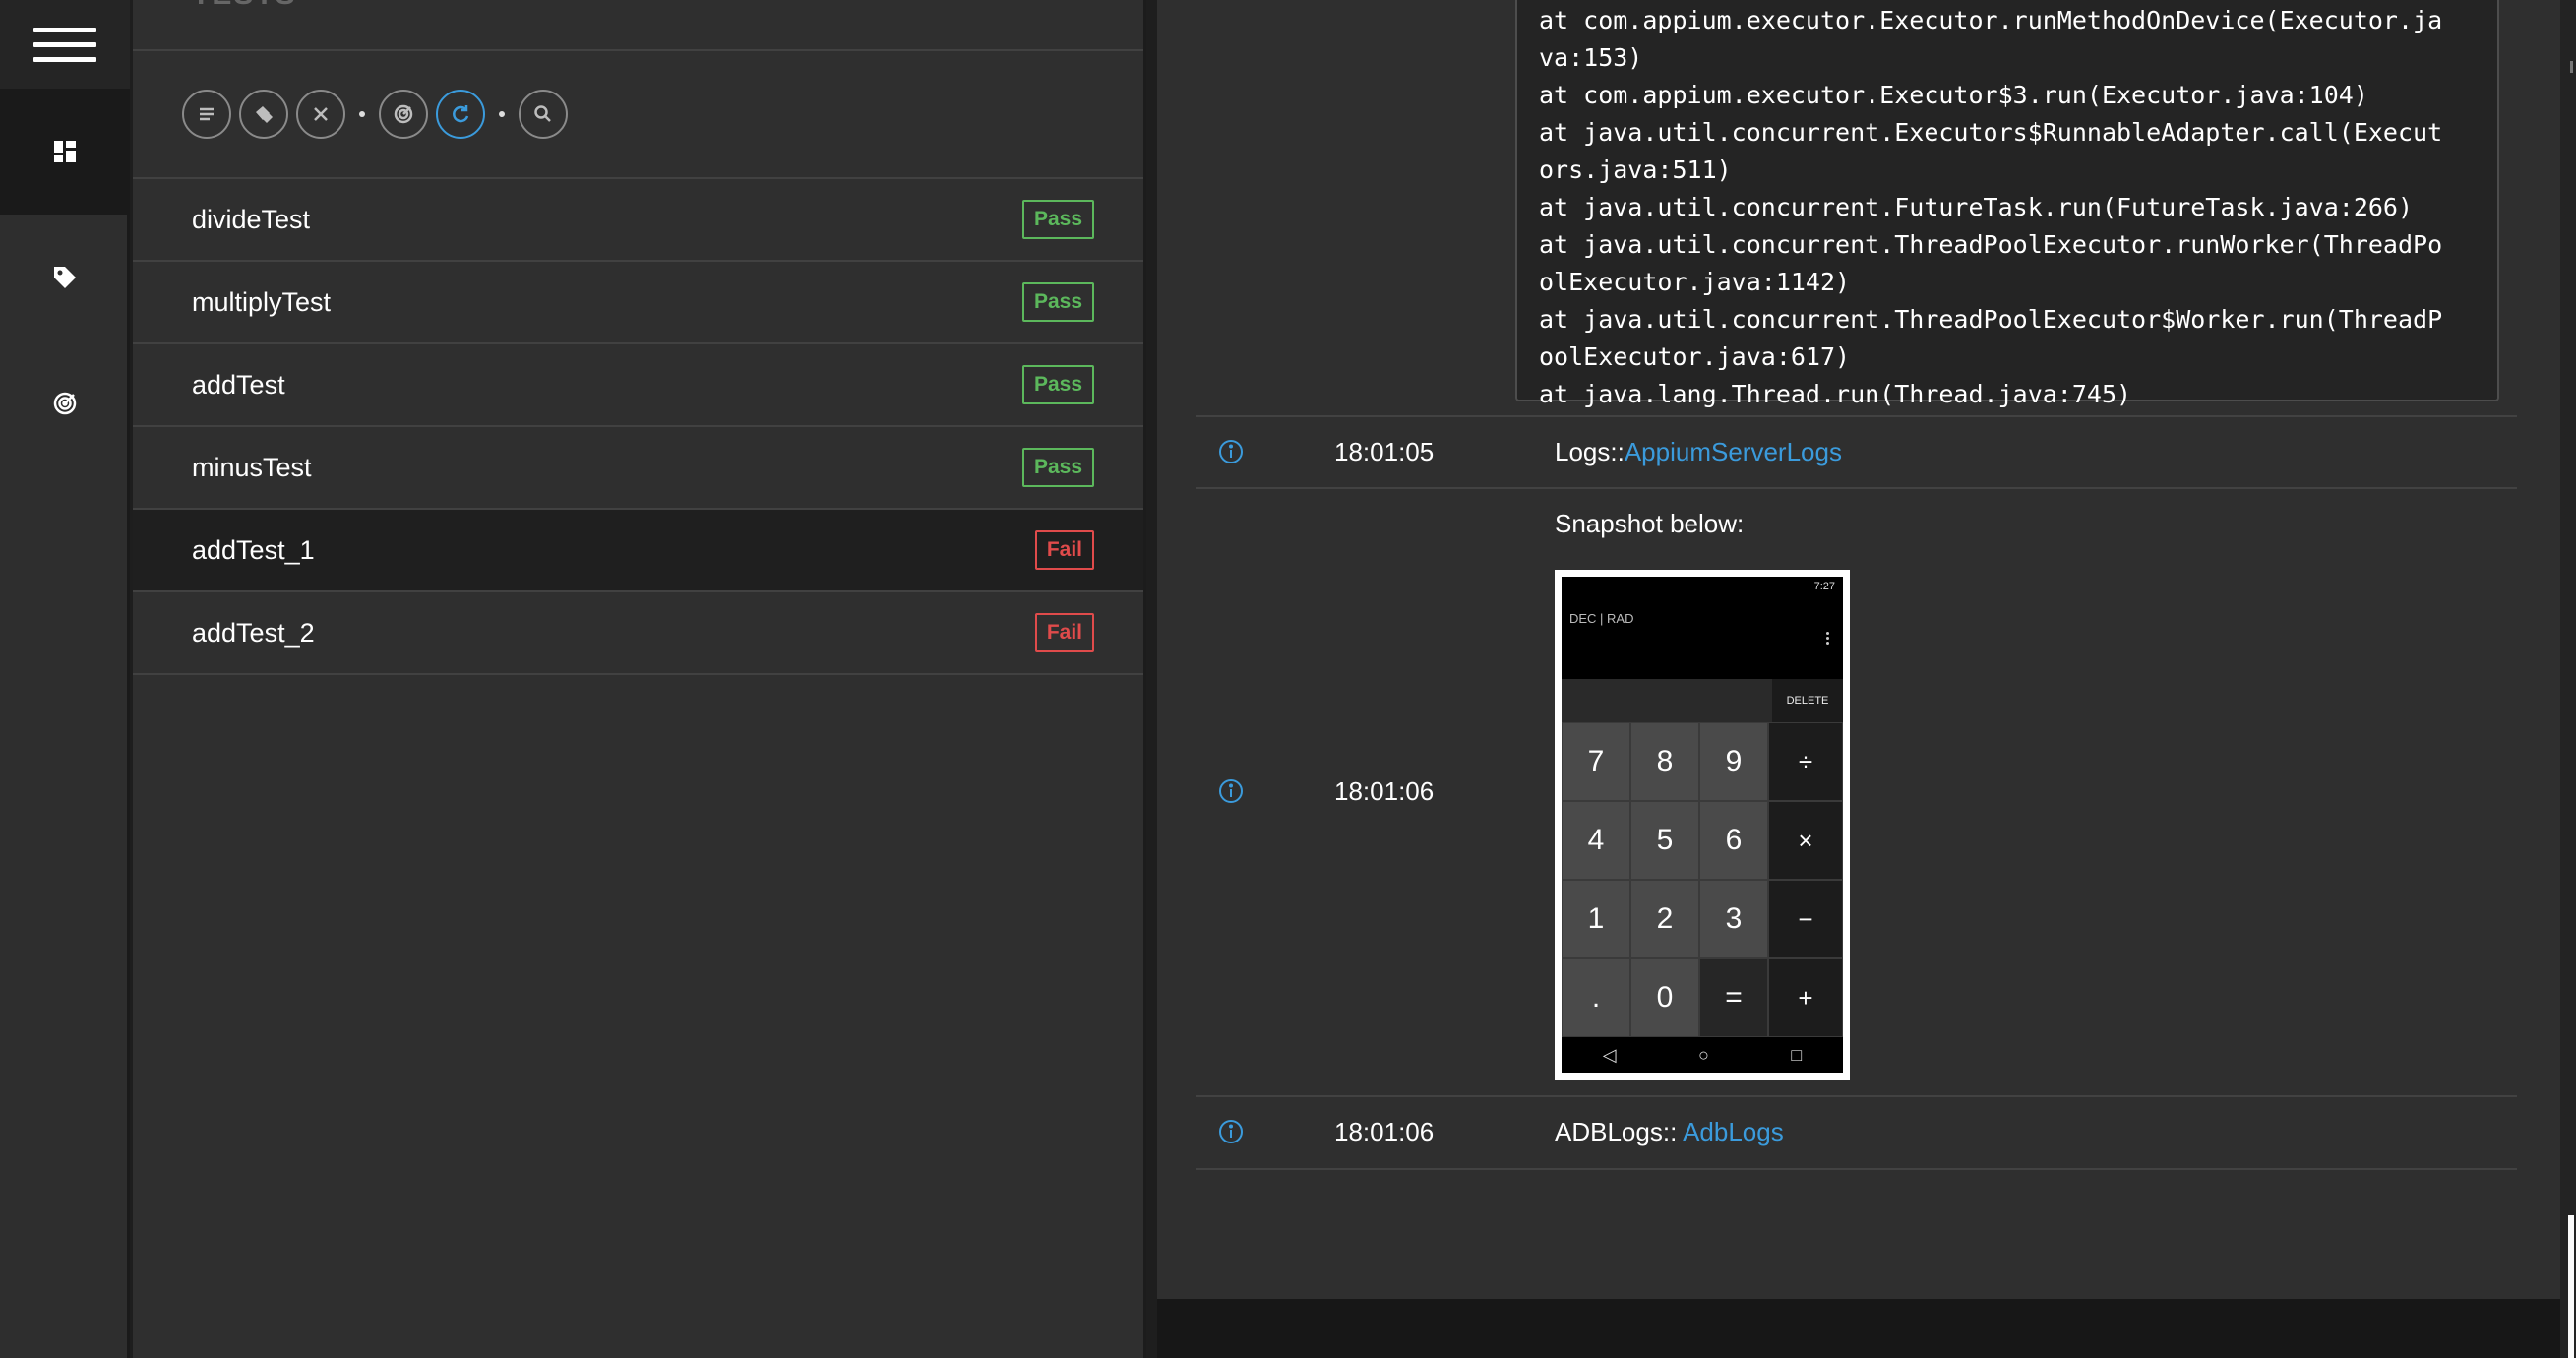 The image size is (2576, 1358). Describe the element at coordinates (1590, 451) in the screenshot. I see `log-prefix: Logs::` at that location.